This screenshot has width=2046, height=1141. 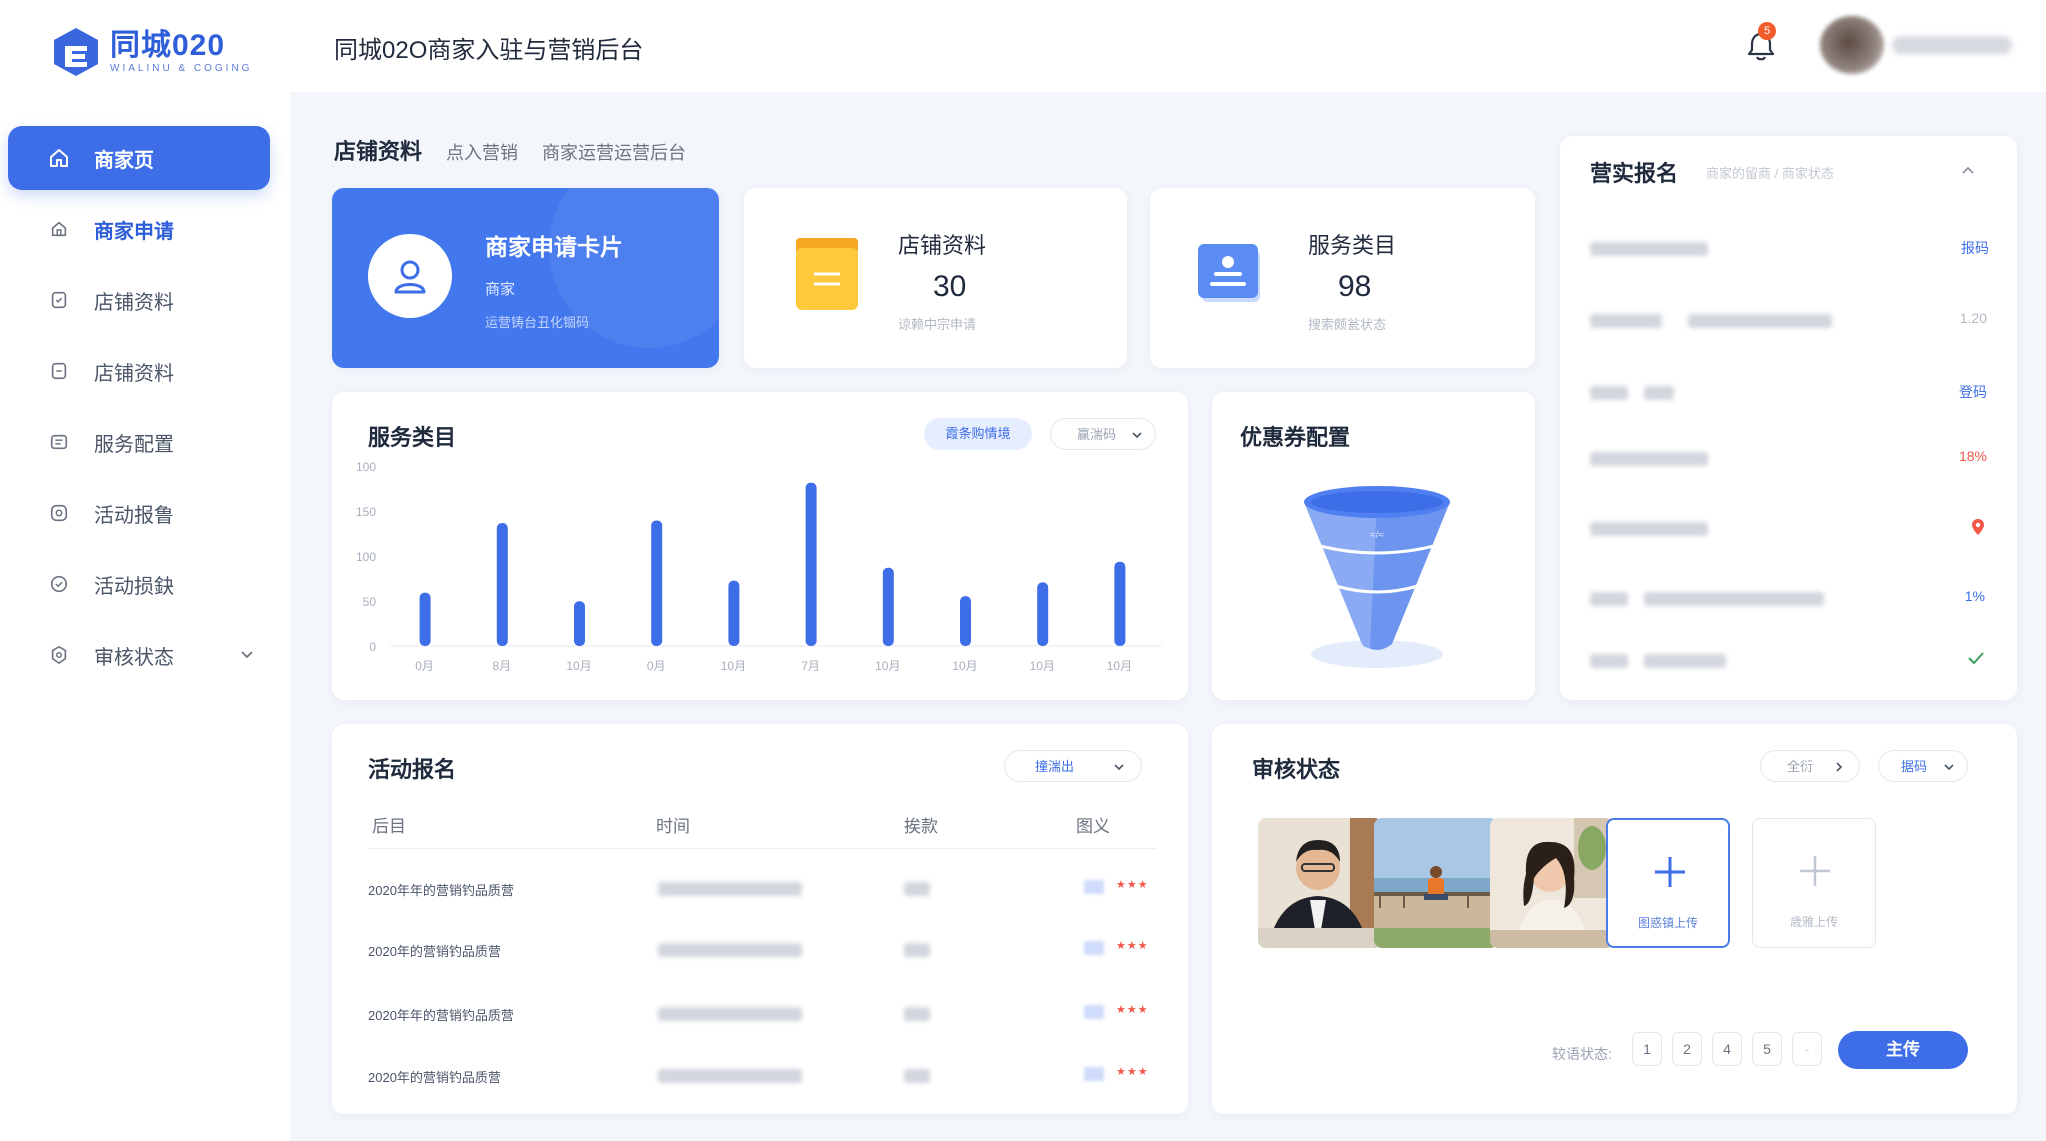 I want to click on photo-thumbnail-businessman, so click(x=1320, y=883).